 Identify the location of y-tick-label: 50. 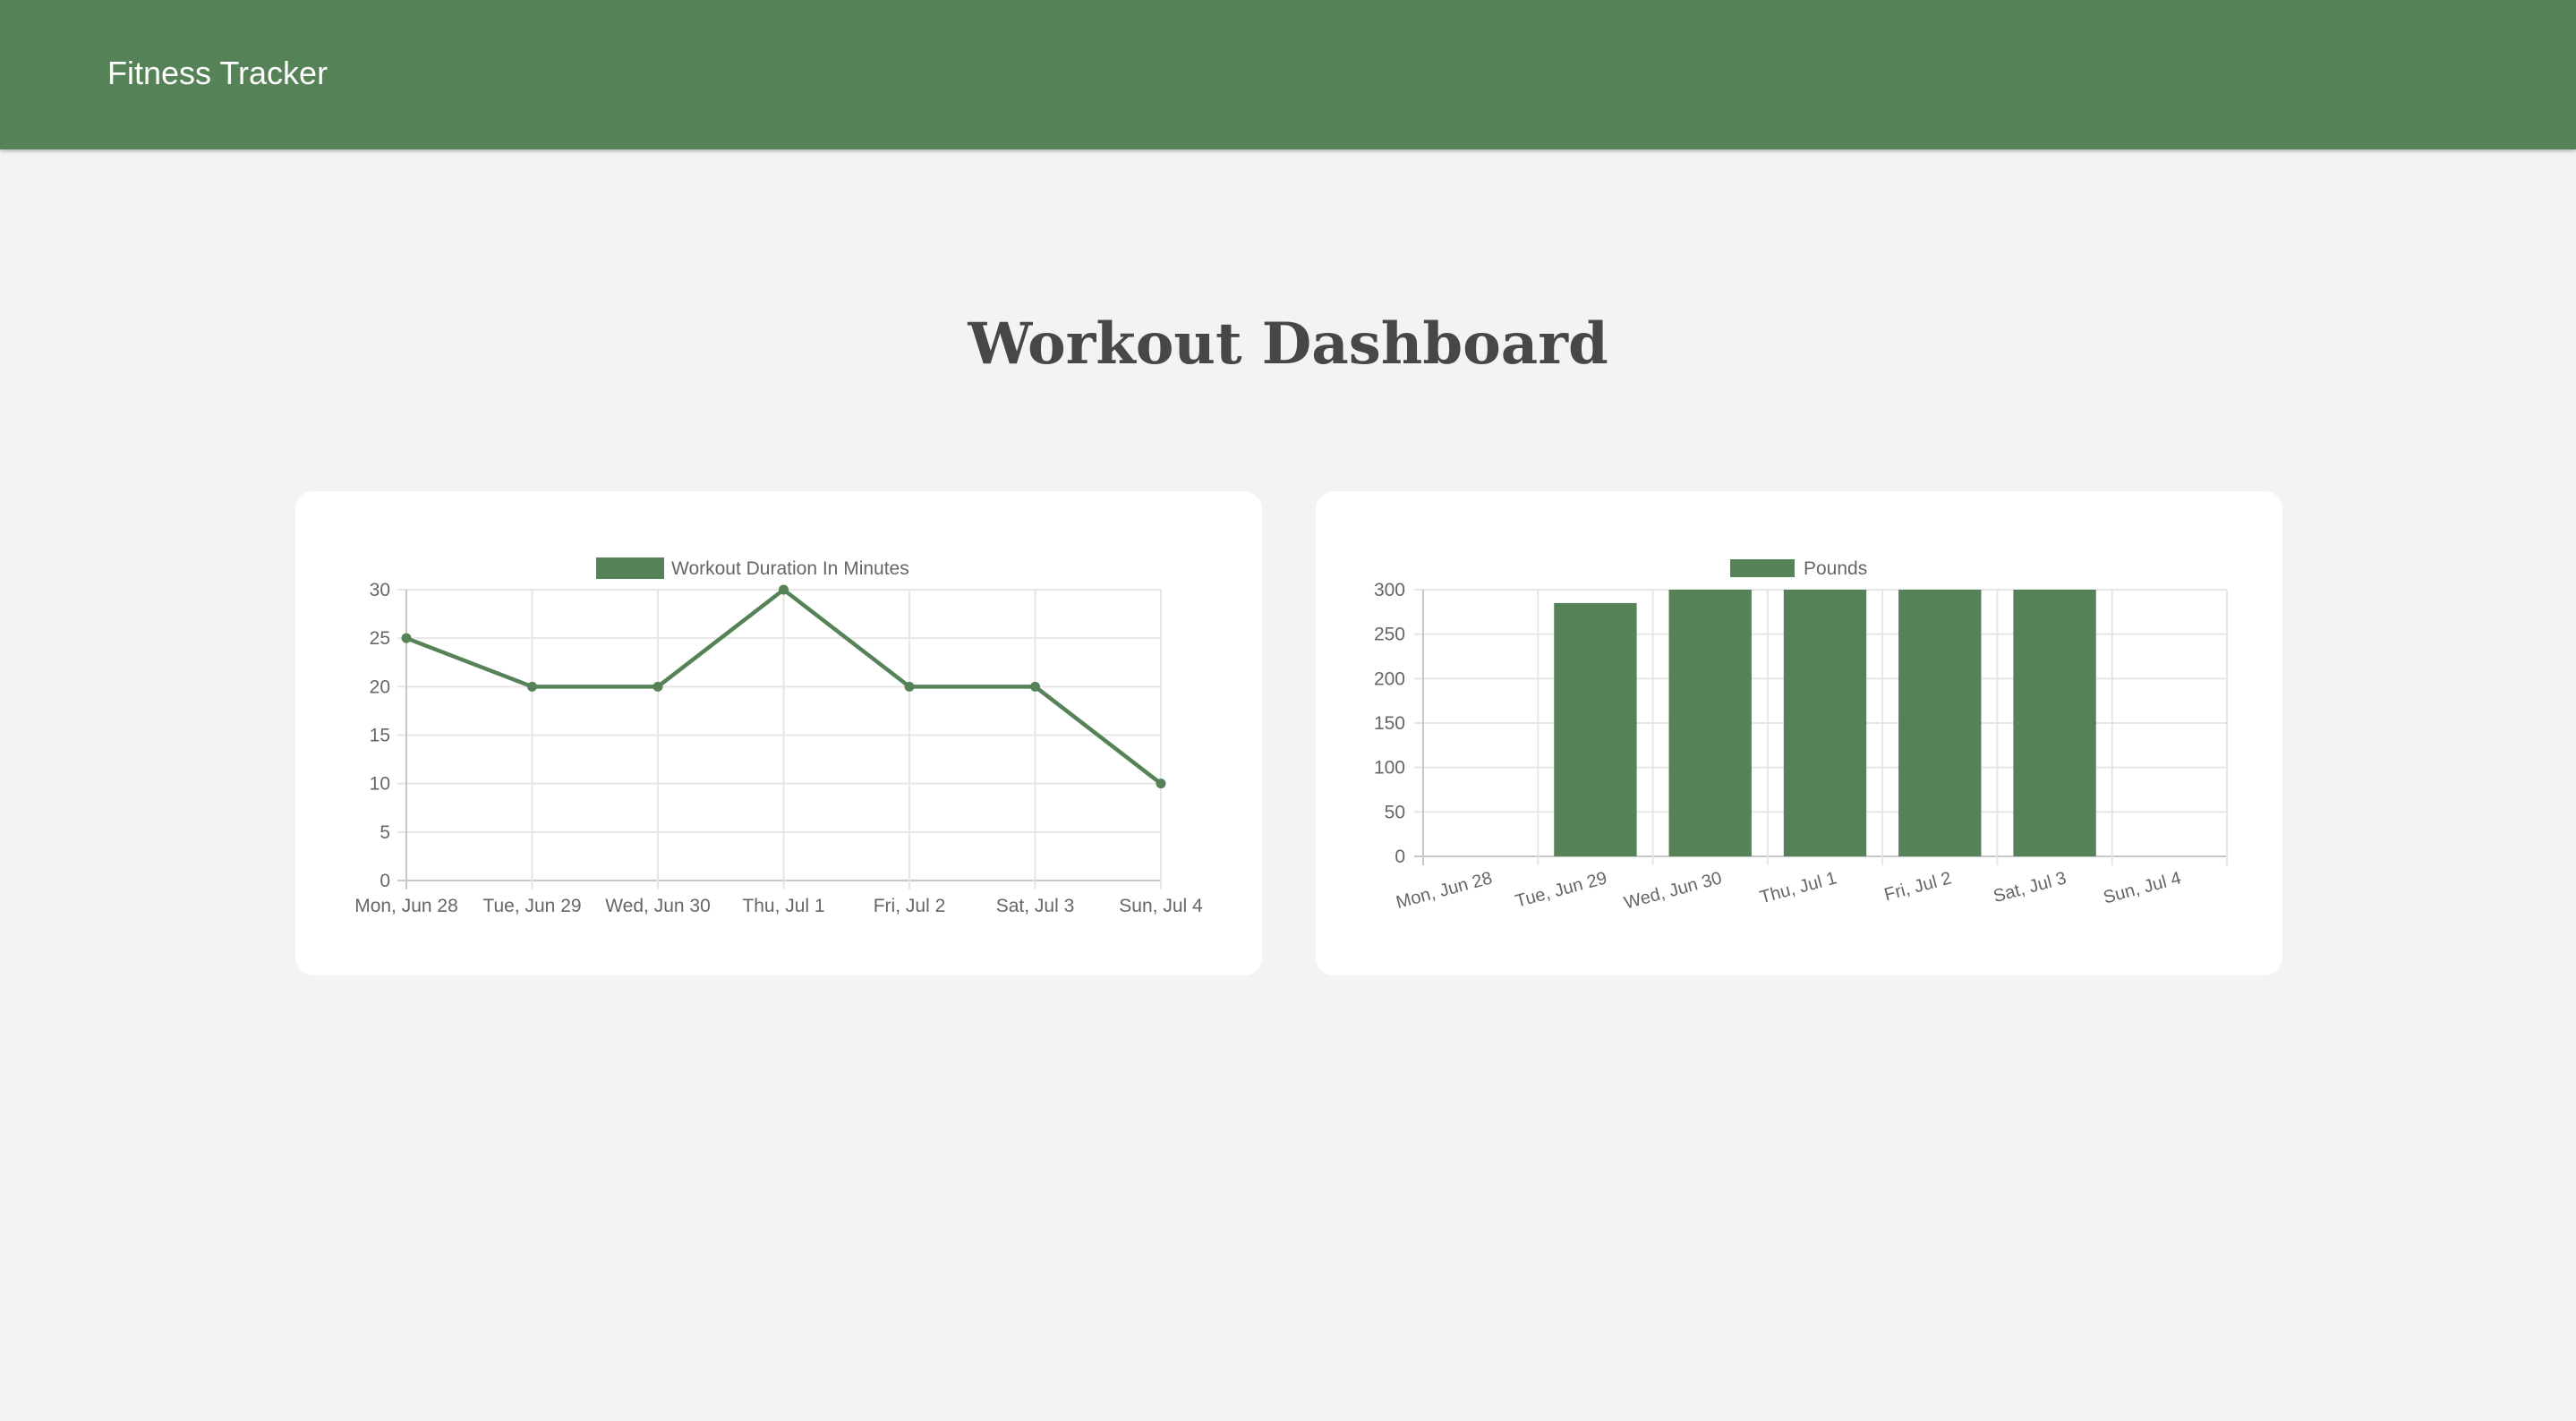
(1395, 812).